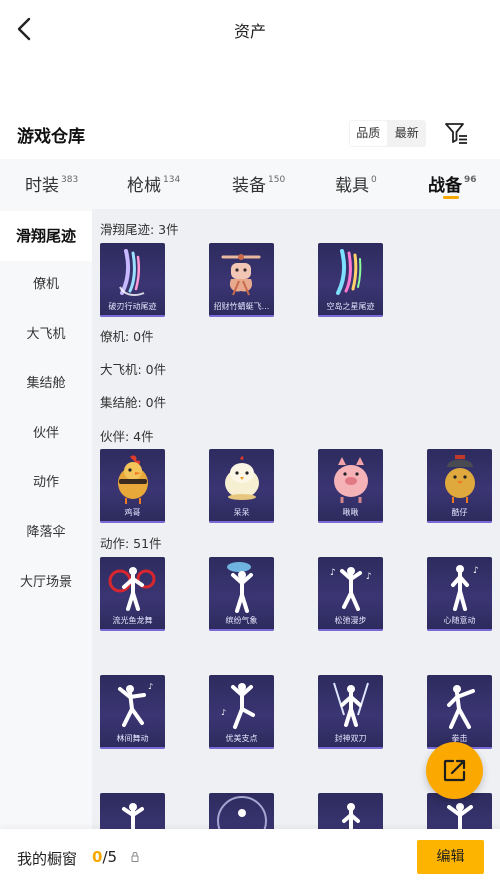 The height and width of the screenshot is (885, 500). I want to click on sidebar-item-partner: 伙伴, so click(46, 434).